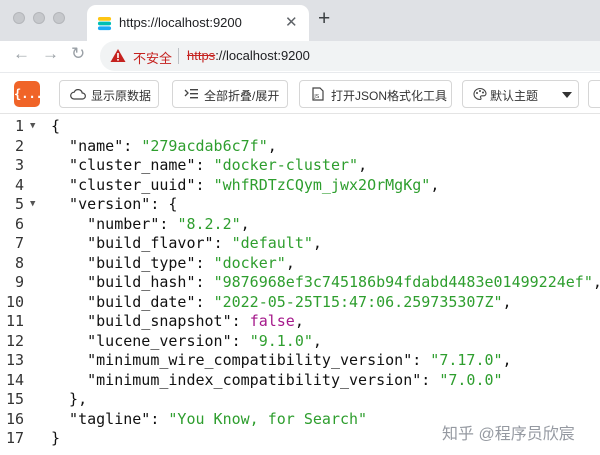  I want to click on more-button, so click(594, 94).